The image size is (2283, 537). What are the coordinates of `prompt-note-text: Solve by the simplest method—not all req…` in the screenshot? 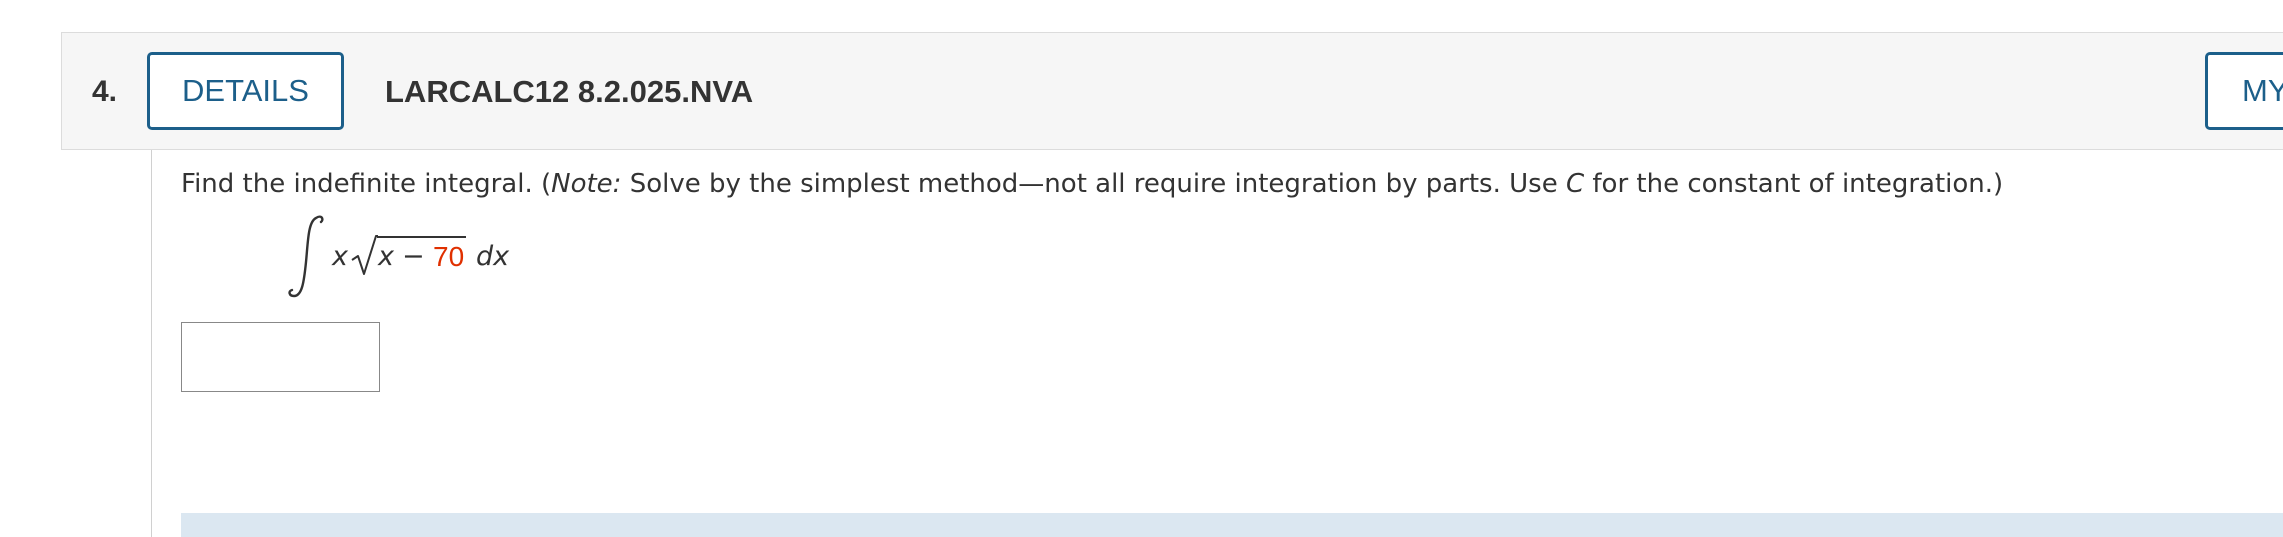 It's located at (1093, 184).